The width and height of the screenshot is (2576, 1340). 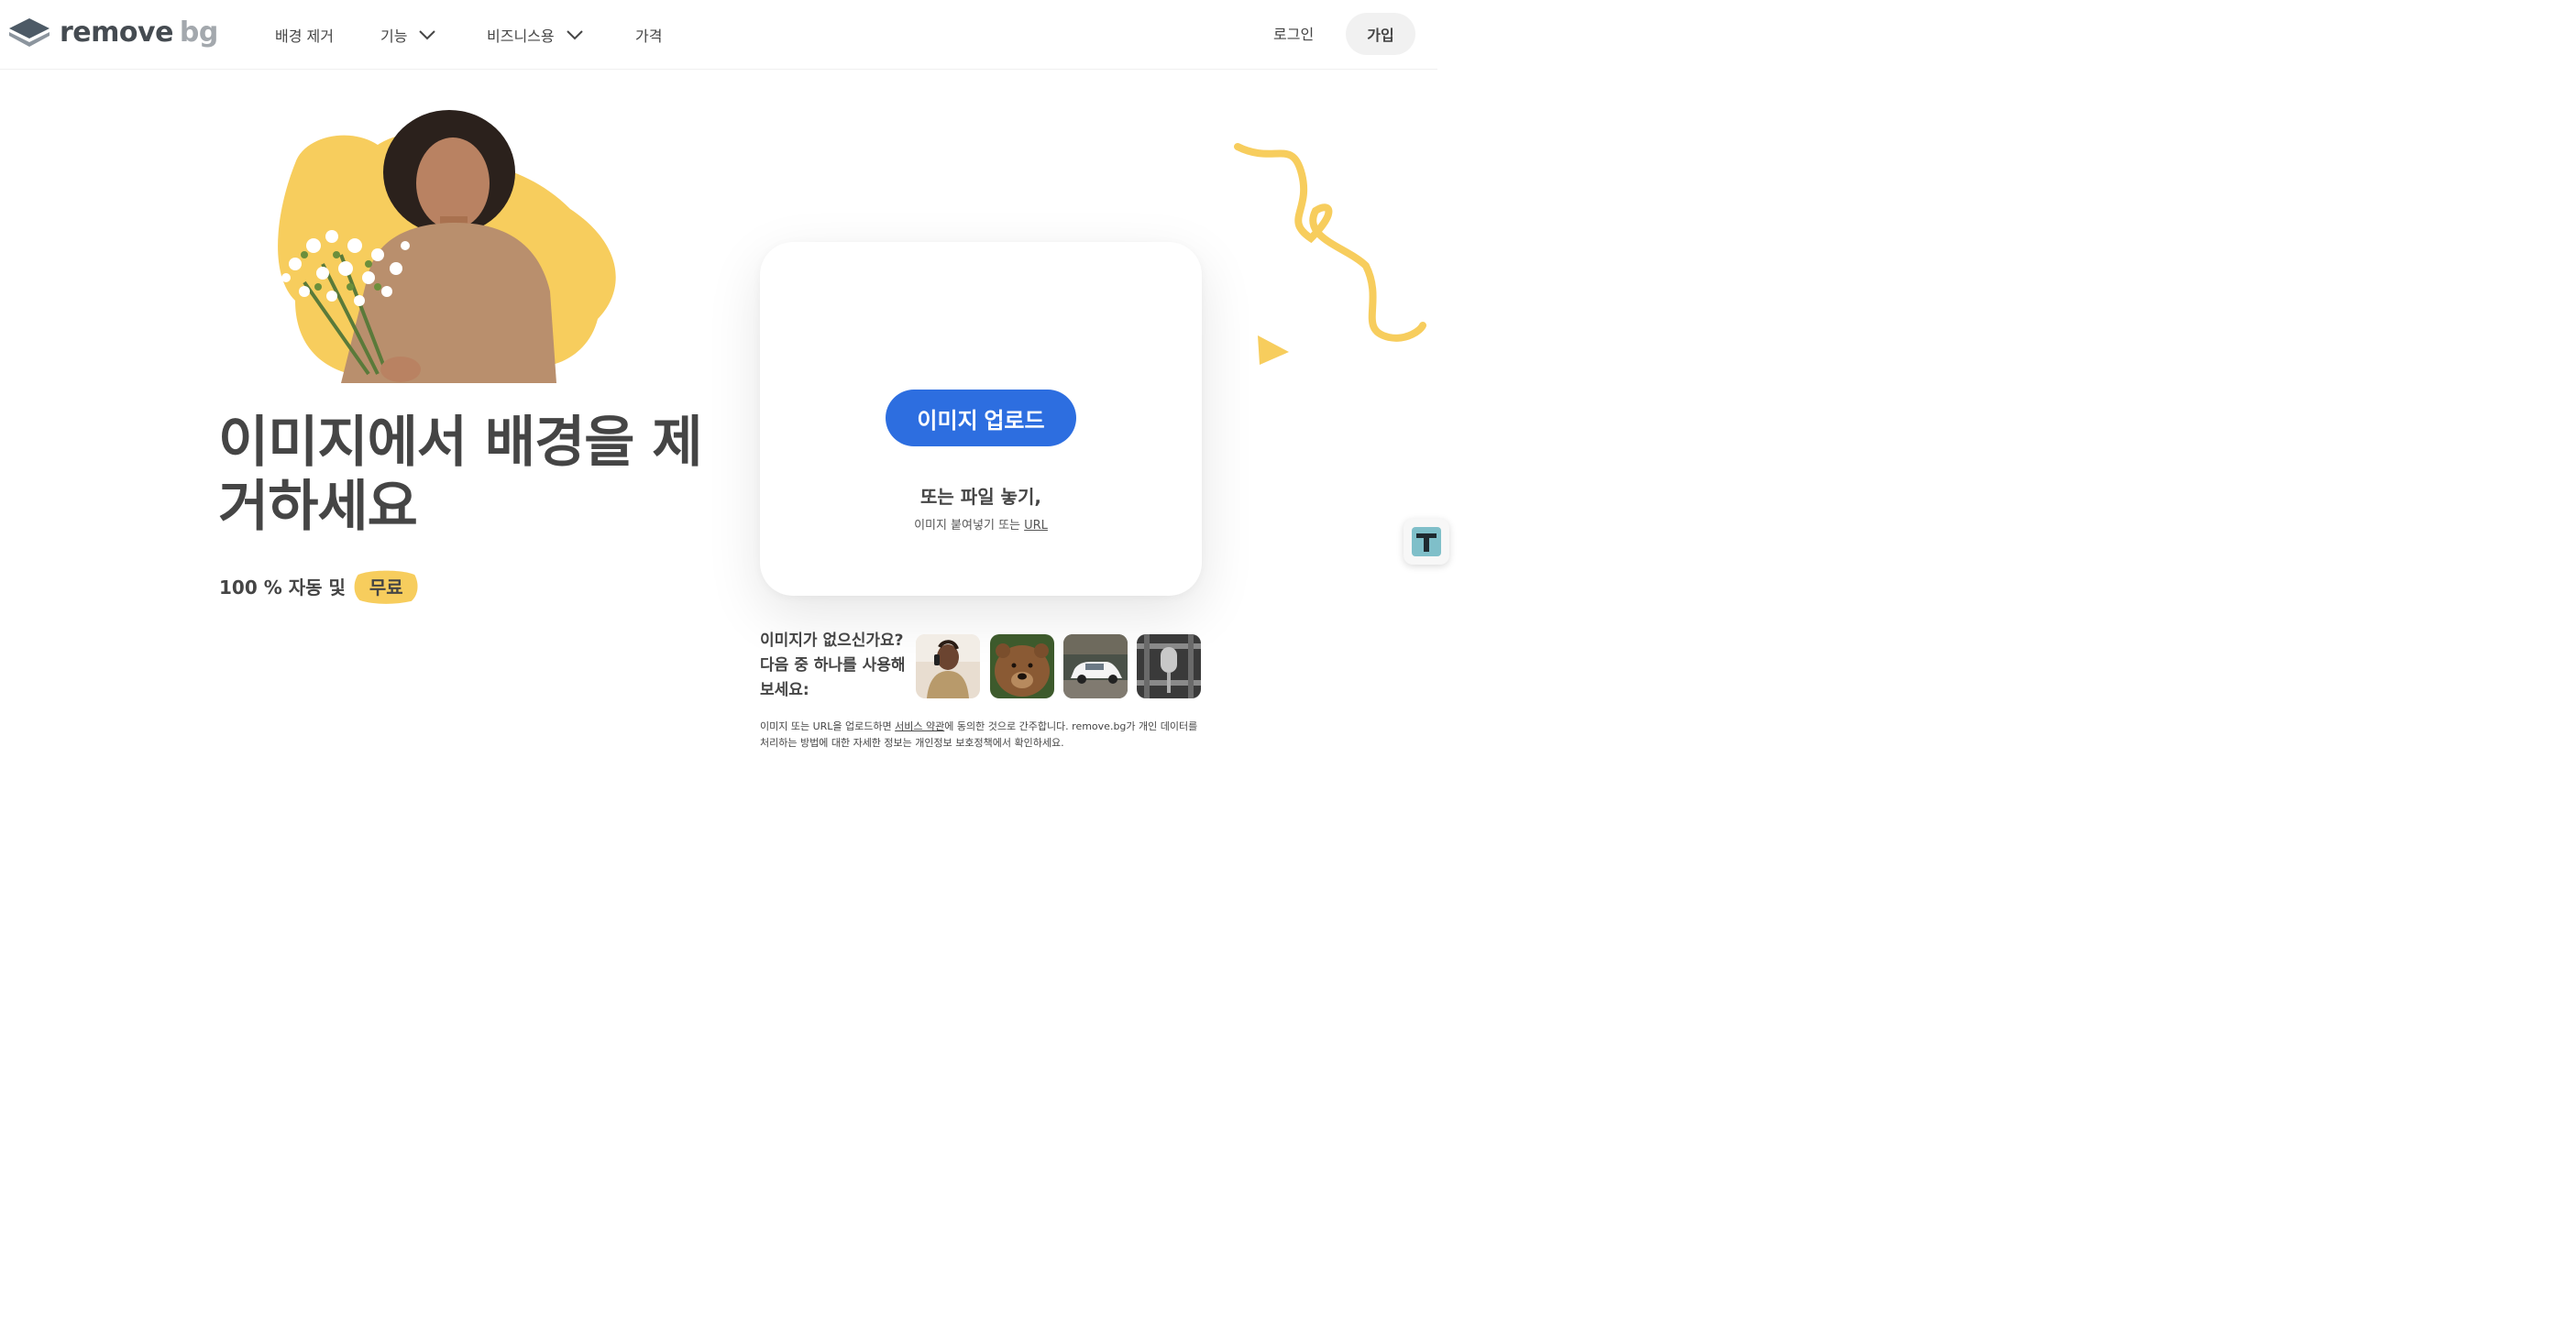 What do you see at coordinates (719, 35) in the screenshot?
I see `top-nav-bar: remove bg 배경 제거 기능 비즈니스용 가격 로그인 가입` at bounding box center [719, 35].